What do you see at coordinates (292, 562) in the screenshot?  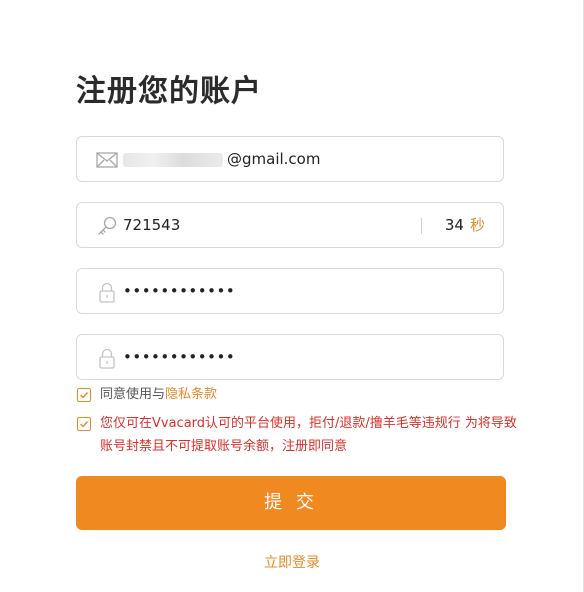 I see `login-link: 立即登录` at bounding box center [292, 562].